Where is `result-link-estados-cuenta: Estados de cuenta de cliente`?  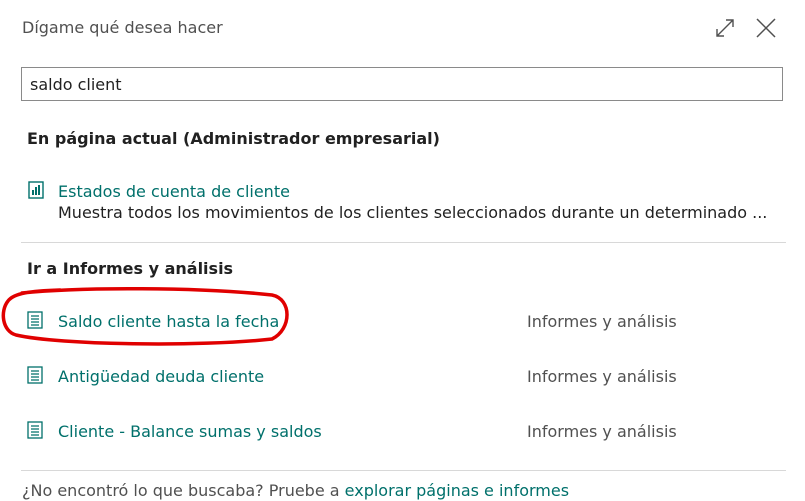
result-link-estados-cuenta: Estados de cuenta de cliente is located at coordinates (174, 191).